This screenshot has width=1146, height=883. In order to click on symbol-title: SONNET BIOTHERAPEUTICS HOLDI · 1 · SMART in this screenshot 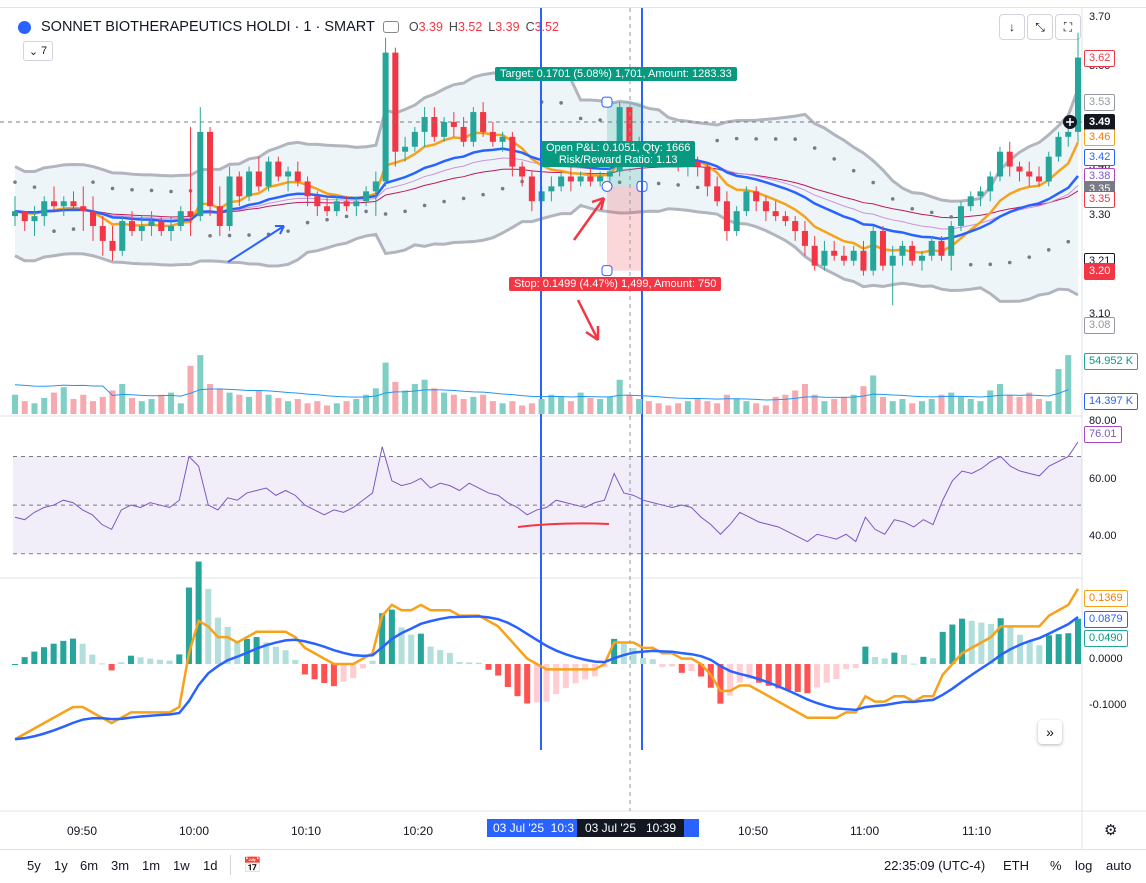, I will do `click(208, 27)`.